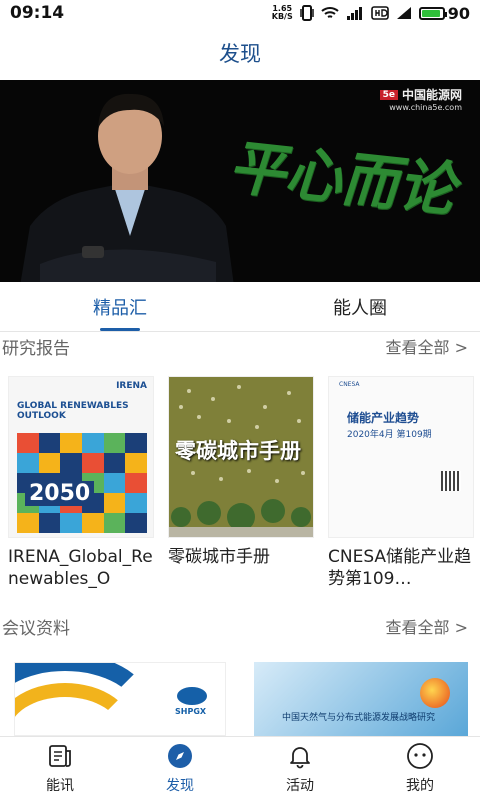  I want to click on conference-list: SHPGX 中国天然气与分布式能源发展战略研究, so click(240, 699).